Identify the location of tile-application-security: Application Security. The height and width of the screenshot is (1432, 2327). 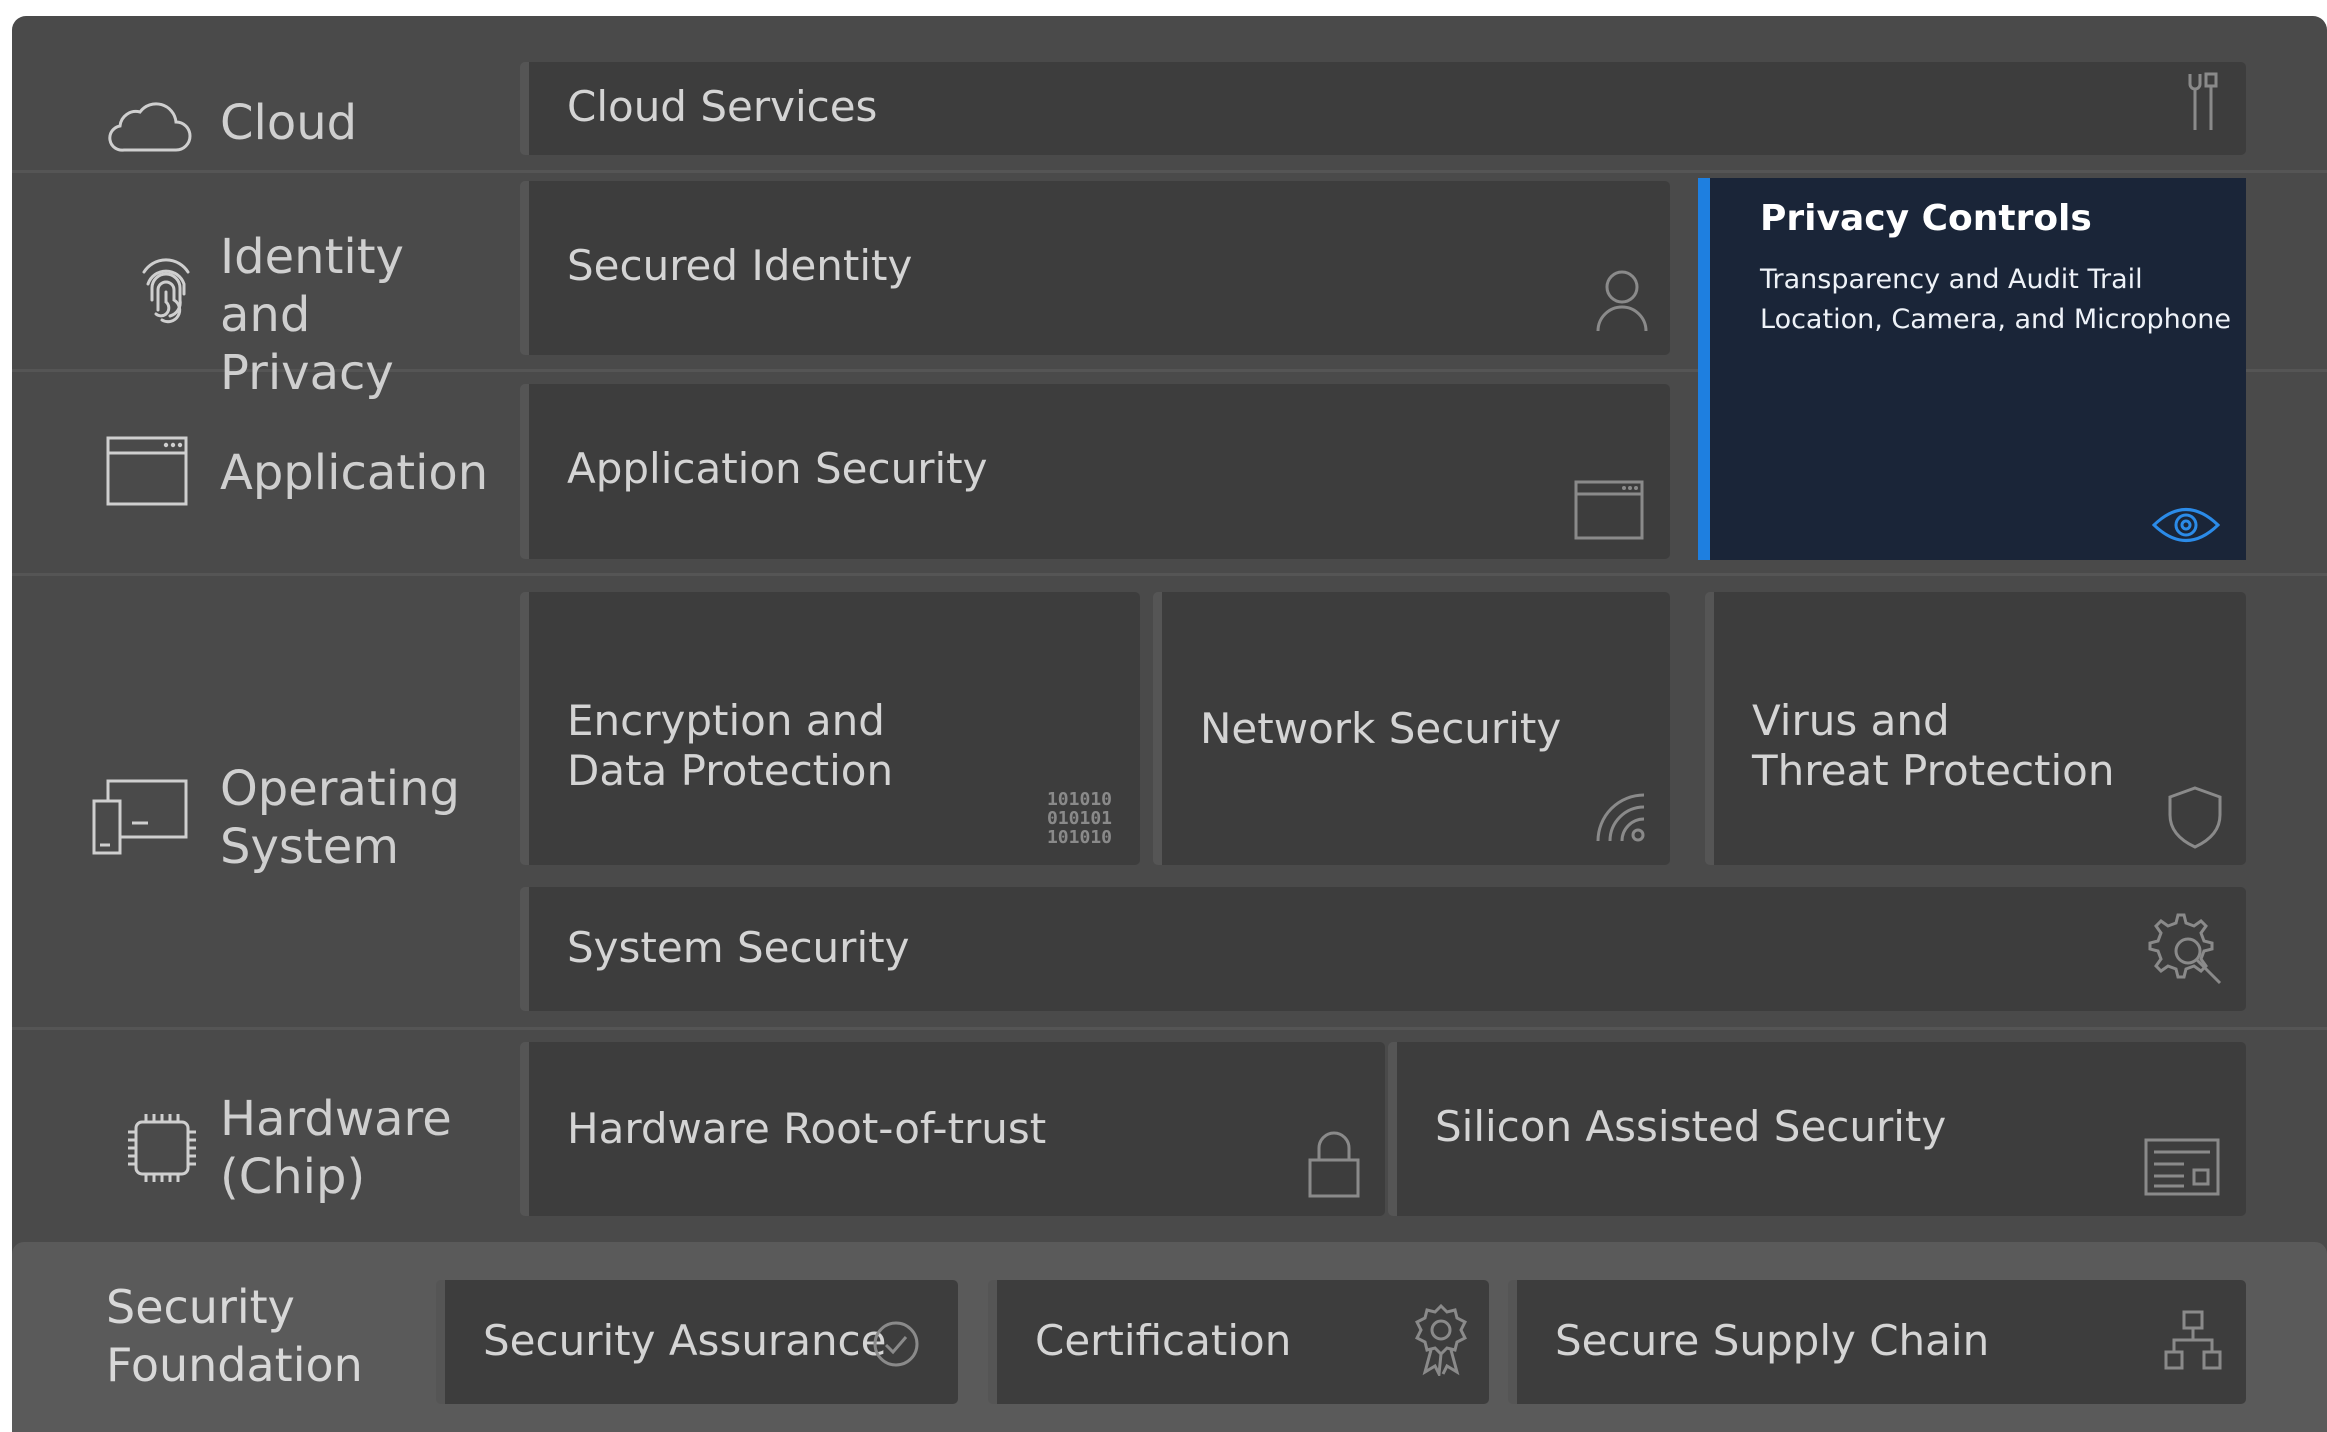
(1095, 471).